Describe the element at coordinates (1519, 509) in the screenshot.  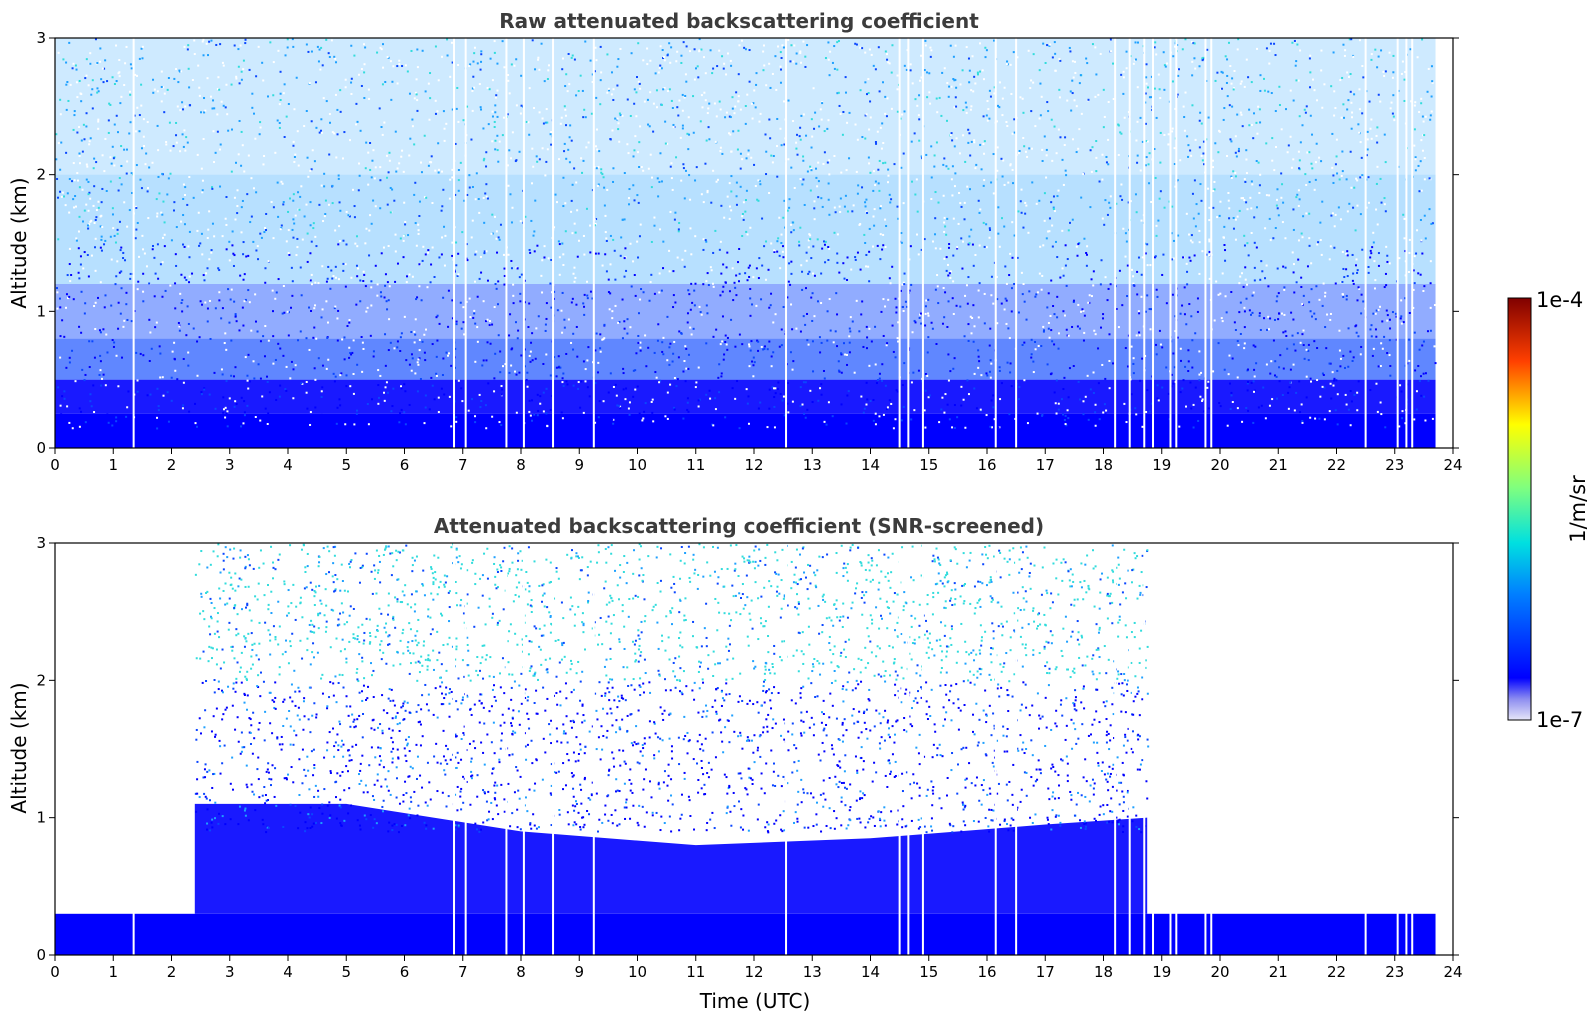
I see `colorbar-gradient` at that location.